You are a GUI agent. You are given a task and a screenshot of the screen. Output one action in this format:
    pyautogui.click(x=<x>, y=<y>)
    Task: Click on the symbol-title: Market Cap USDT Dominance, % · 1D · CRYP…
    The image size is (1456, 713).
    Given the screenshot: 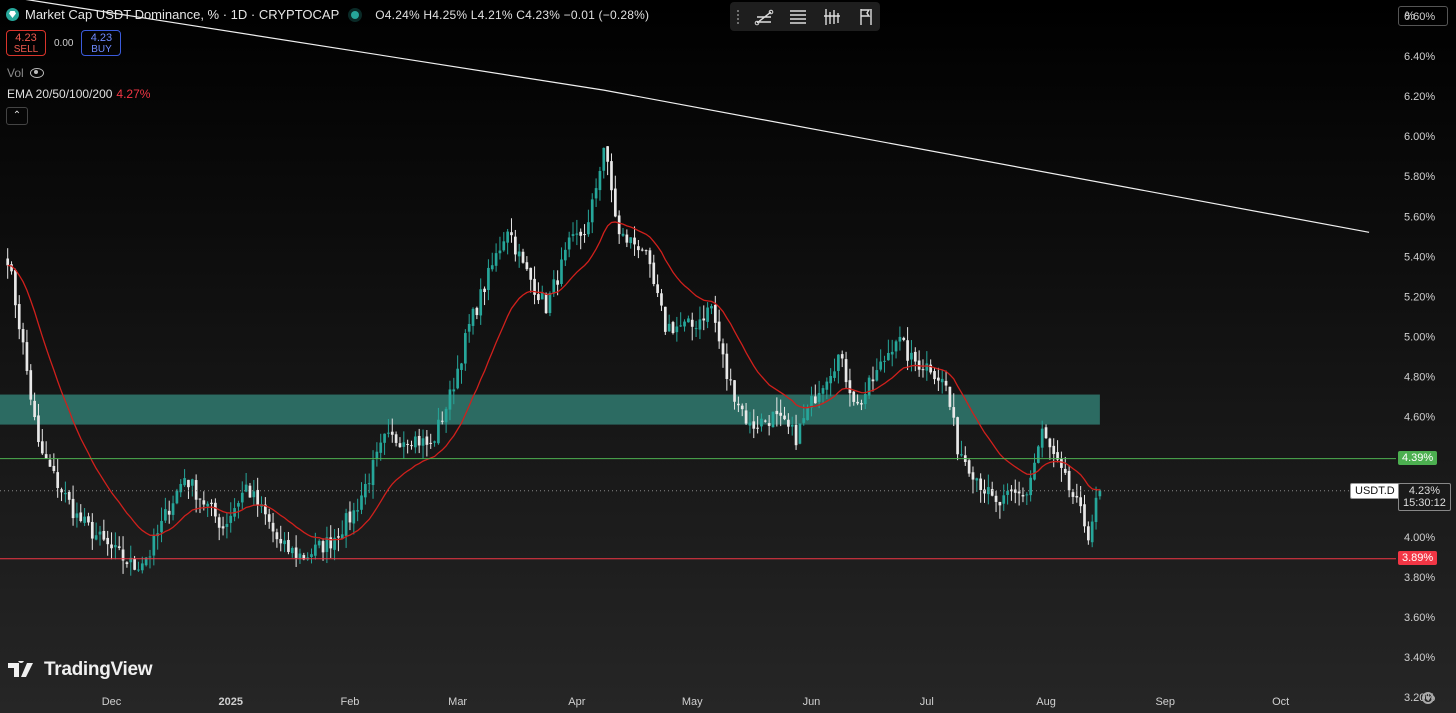 What is the action you would take?
    pyautogui.click(x=182, y=14)
    